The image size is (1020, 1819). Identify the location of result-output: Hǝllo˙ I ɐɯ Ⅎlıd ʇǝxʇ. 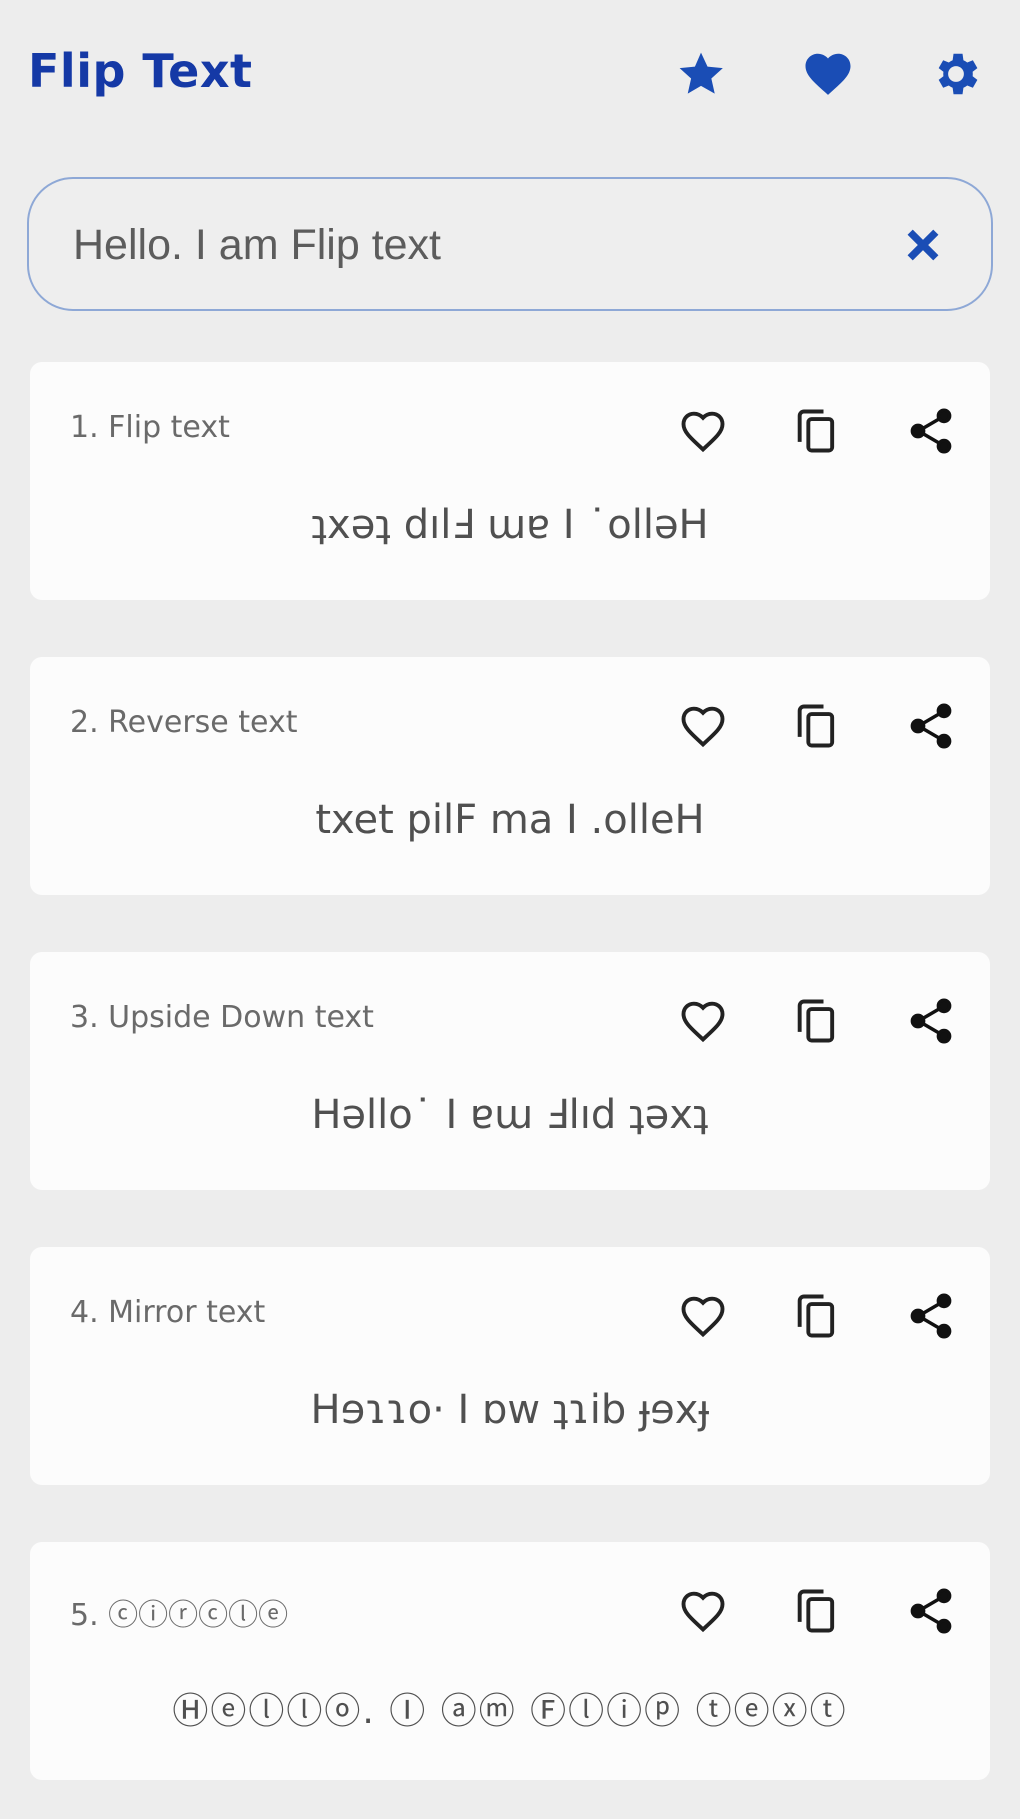
(510, 1115).